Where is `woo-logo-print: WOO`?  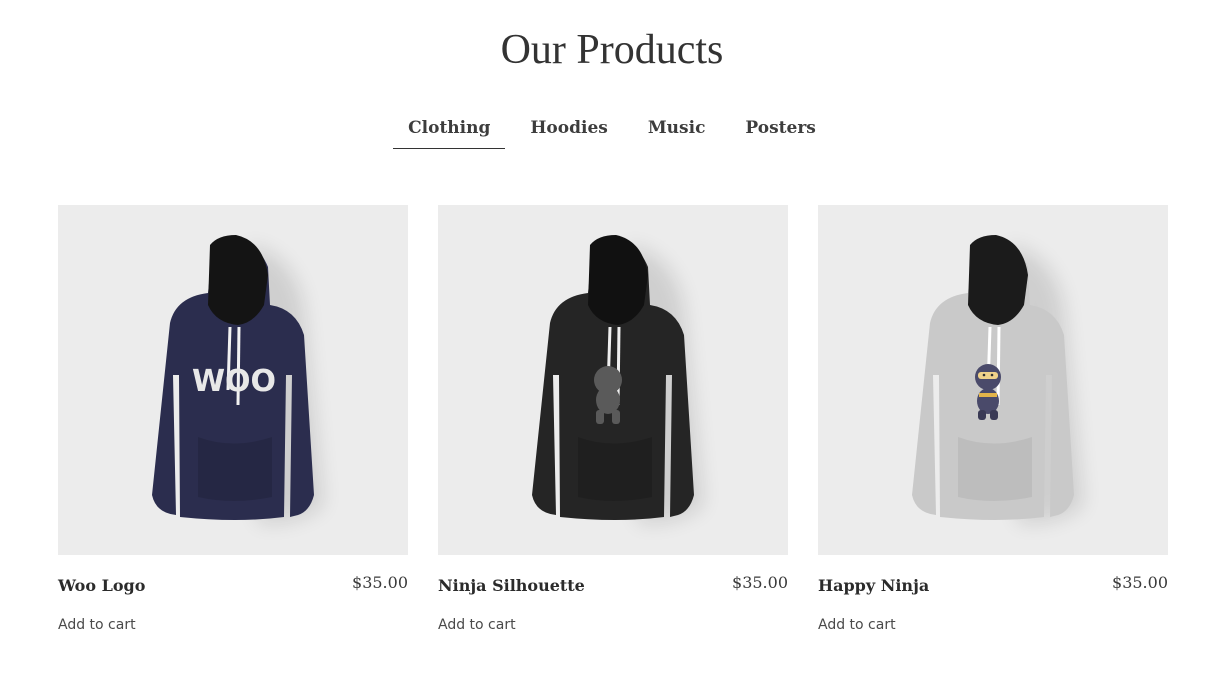
woo-logo-print: WOO is located at coordinates (234, 381).